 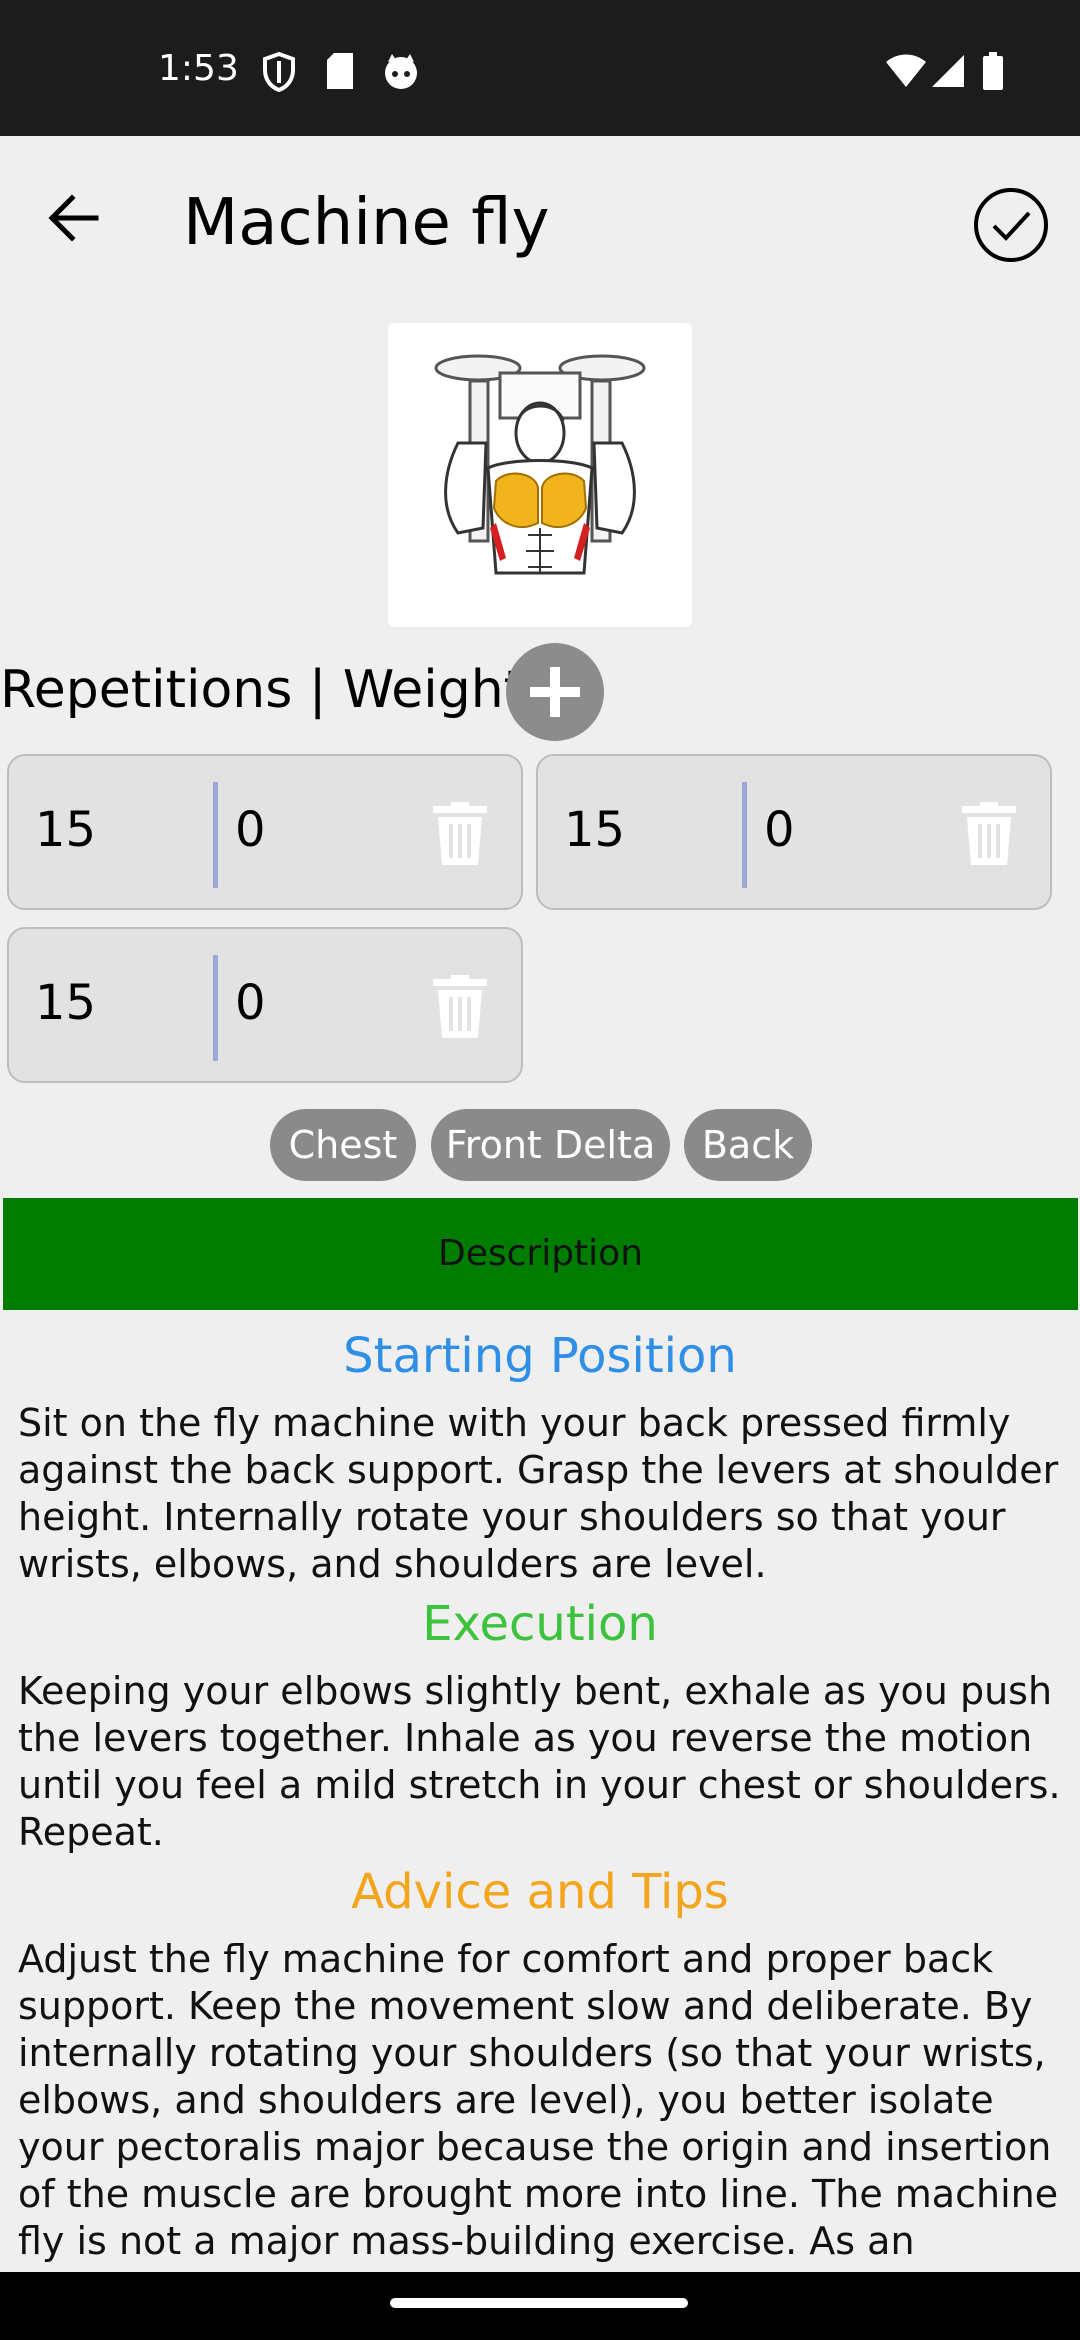 What do you see at coordinates (539, 2303) in the screenshot?
I see `home-gesture-handle` at bounding box center [539, 2303].